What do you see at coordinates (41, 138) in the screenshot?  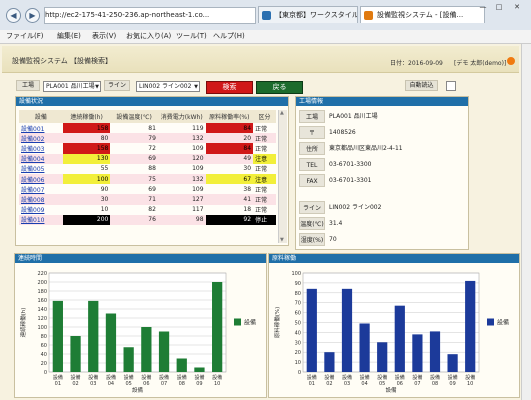 I see `equipment-link: 設備002` at bounding box center [41, 138].